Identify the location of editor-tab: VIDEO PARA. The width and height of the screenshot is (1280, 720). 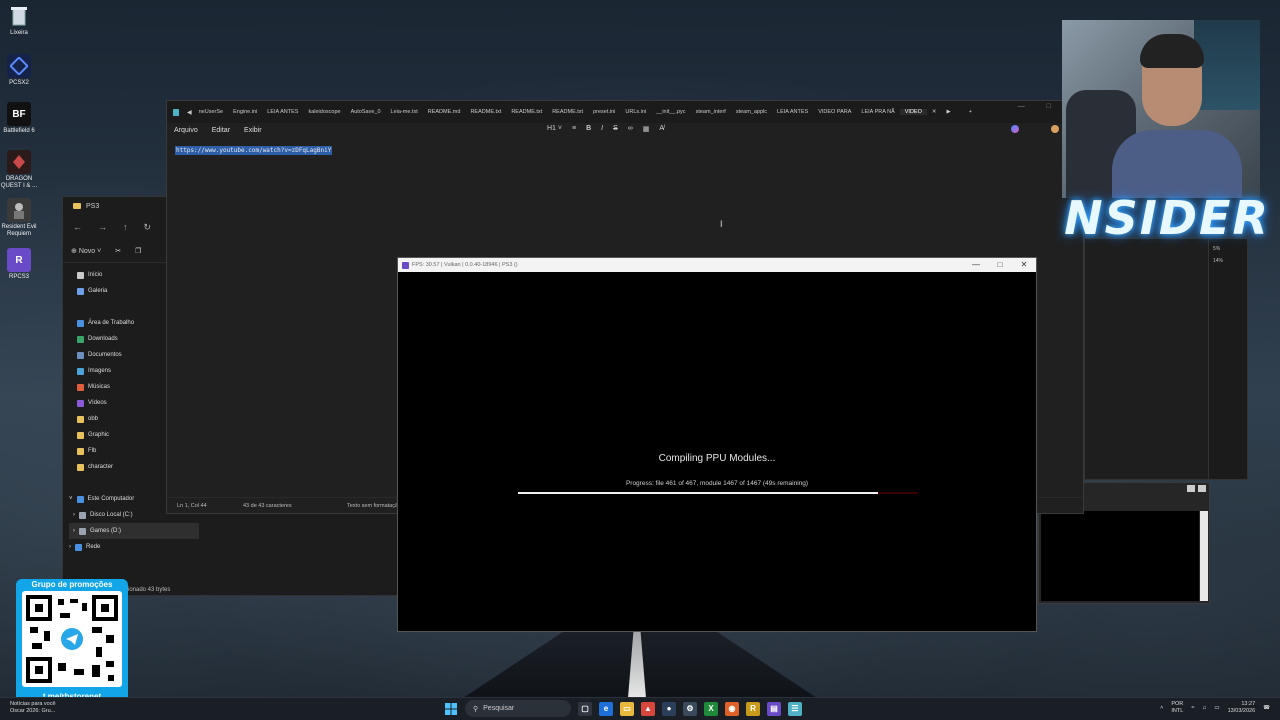
(834, 112).